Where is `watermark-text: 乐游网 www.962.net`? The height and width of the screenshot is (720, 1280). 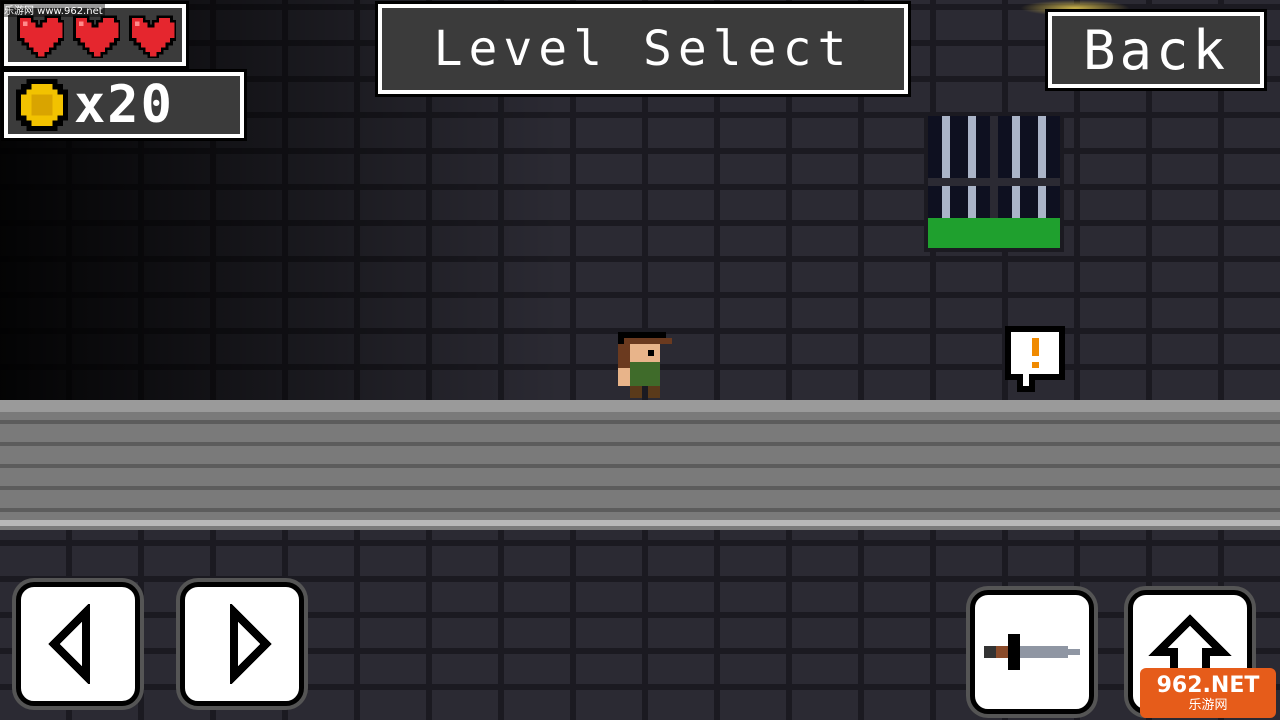
watermark-text: 乐游网 www.962.net is located at coordinates (53, 9).